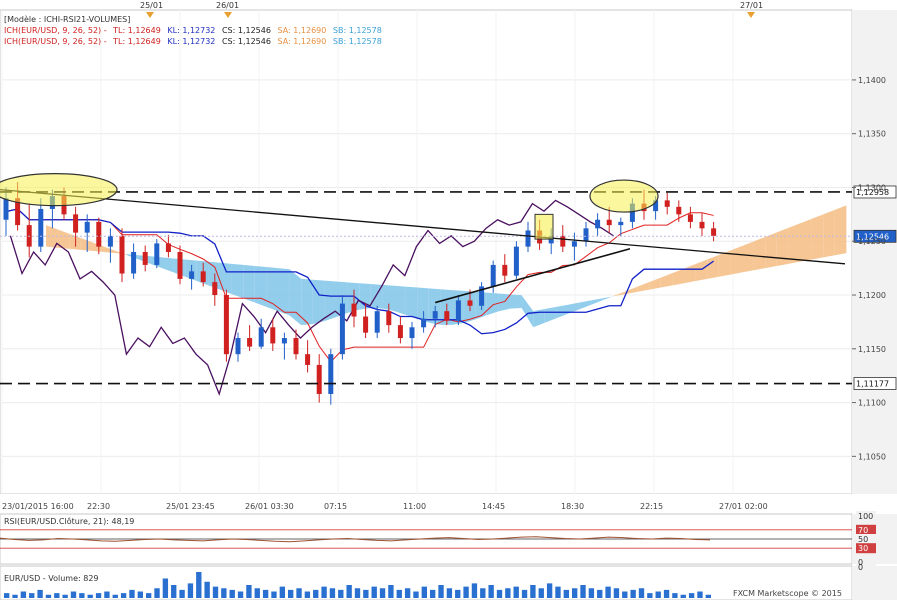  Describe the element at coordinates (863, 539) in the screenshot. I see `rsi-level-label: 50` at that location.